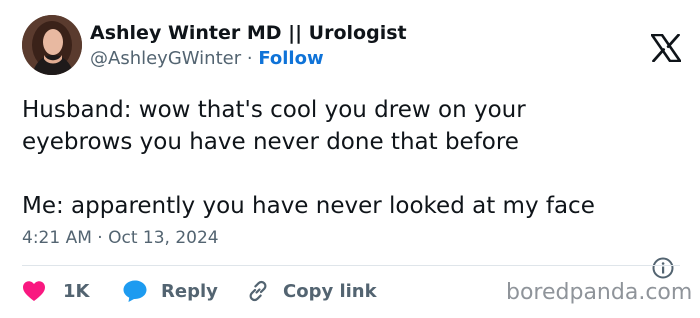 This screenshot has width=700, height=318. Describe the element at coordinates (290, 58) in the screenshot. I see `follow-button: Follow` at that location.